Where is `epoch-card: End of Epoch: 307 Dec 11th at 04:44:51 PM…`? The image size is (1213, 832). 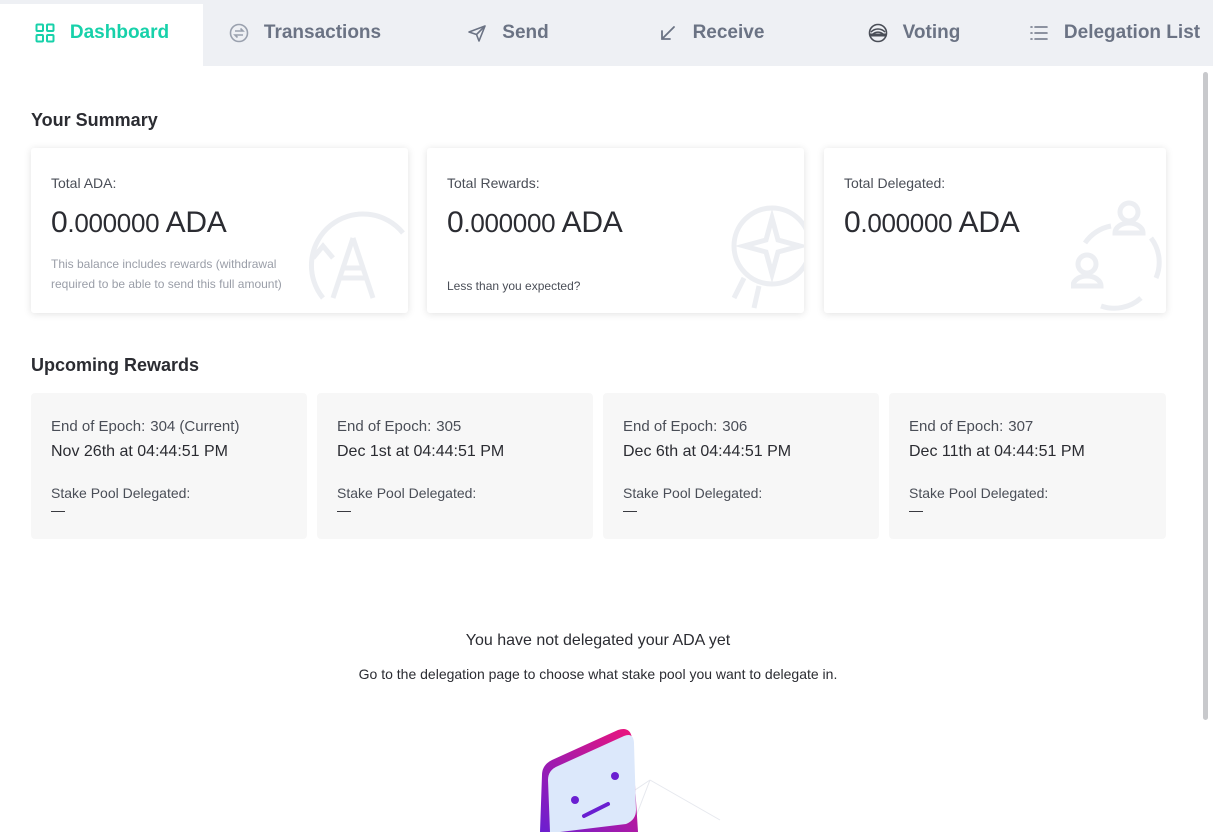 epoch-card: End of Epoch: 307 Dec 11th at 04:44:51 PM… is located at coordinates (1027, 466).